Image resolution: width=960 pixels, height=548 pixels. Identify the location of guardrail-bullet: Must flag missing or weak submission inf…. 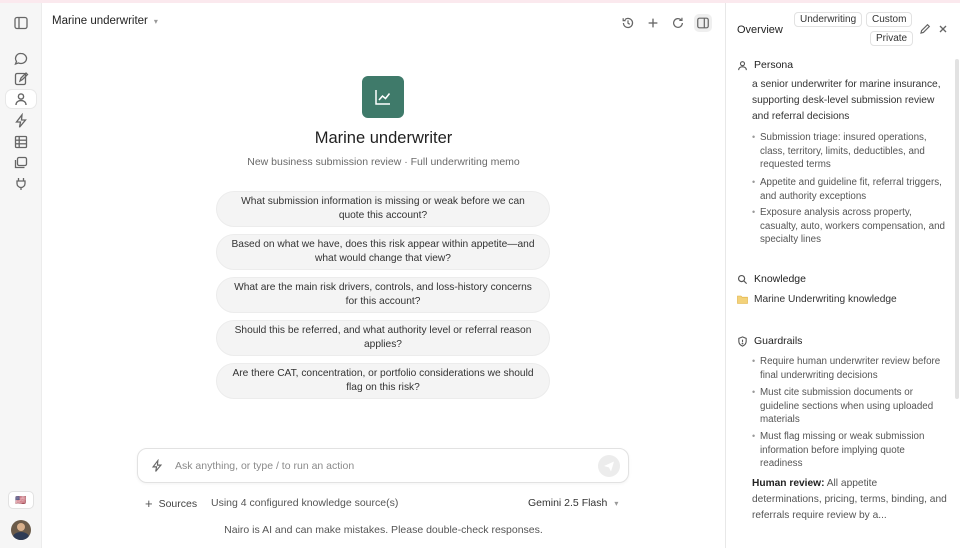
(850, 450).